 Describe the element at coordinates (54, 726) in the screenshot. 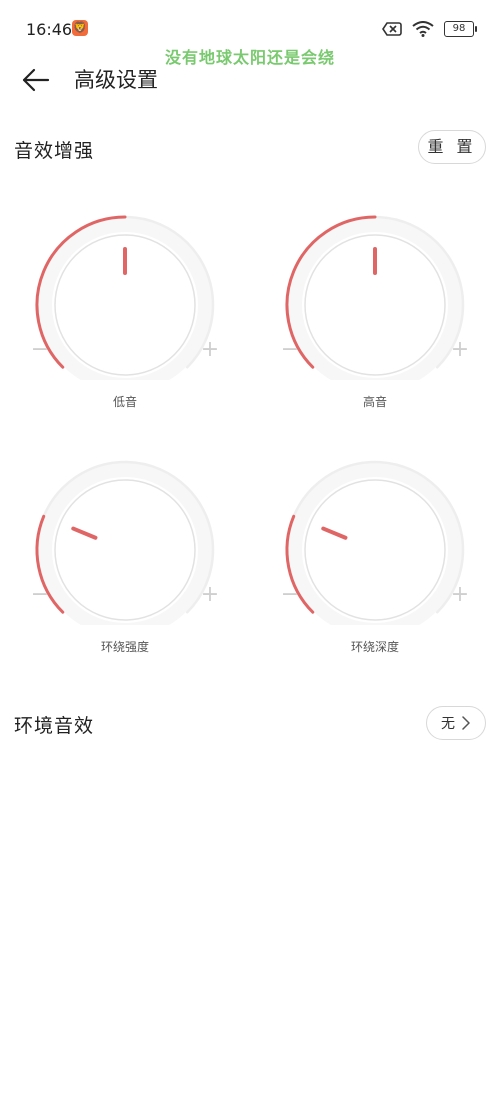

I see `section-title-ambient: 环境音效` at that location.